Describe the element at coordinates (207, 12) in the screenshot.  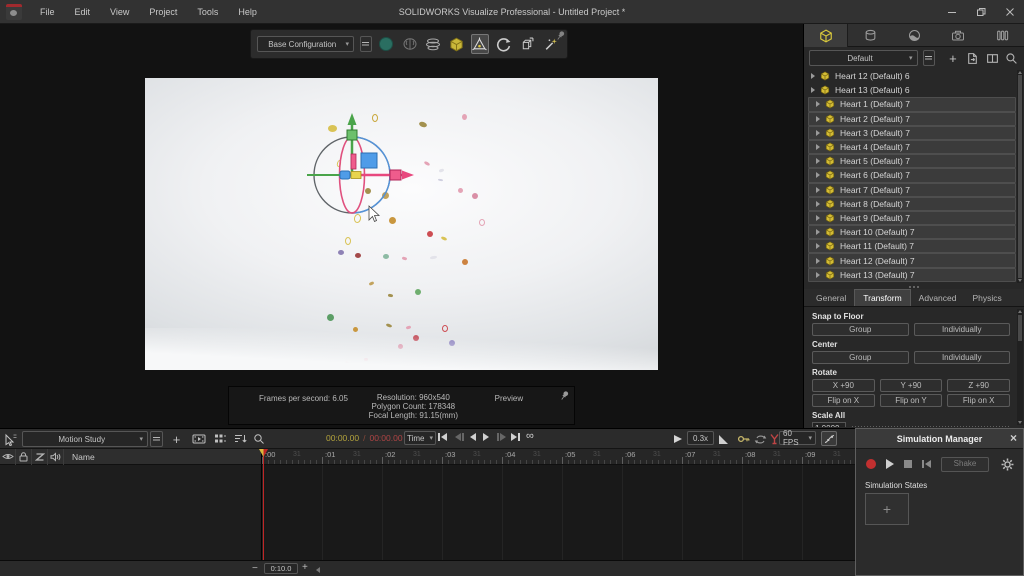
I see `menu-item: Tools` at that location.